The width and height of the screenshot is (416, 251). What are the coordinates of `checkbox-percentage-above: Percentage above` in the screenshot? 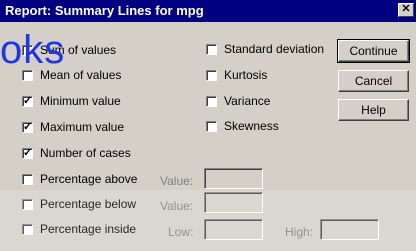 It's located at (79, 179).